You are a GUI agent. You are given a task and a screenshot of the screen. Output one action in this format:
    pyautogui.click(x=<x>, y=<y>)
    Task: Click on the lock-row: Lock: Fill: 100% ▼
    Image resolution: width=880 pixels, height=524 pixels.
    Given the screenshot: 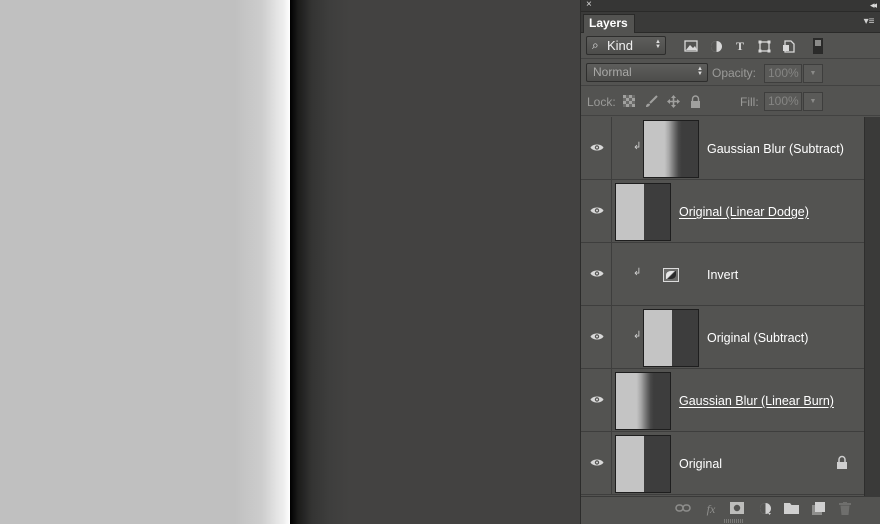 What is the action you would take?
    pyautogui.click(x=730, y=101)
    